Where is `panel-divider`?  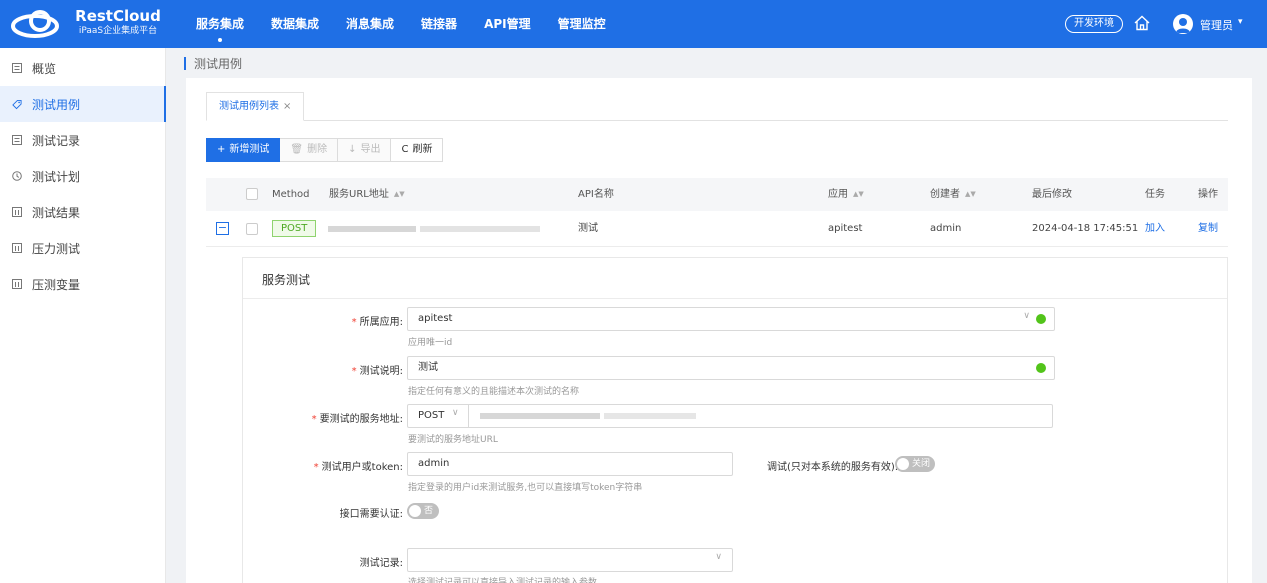
panel-divider is located at coordinates (735, 298).